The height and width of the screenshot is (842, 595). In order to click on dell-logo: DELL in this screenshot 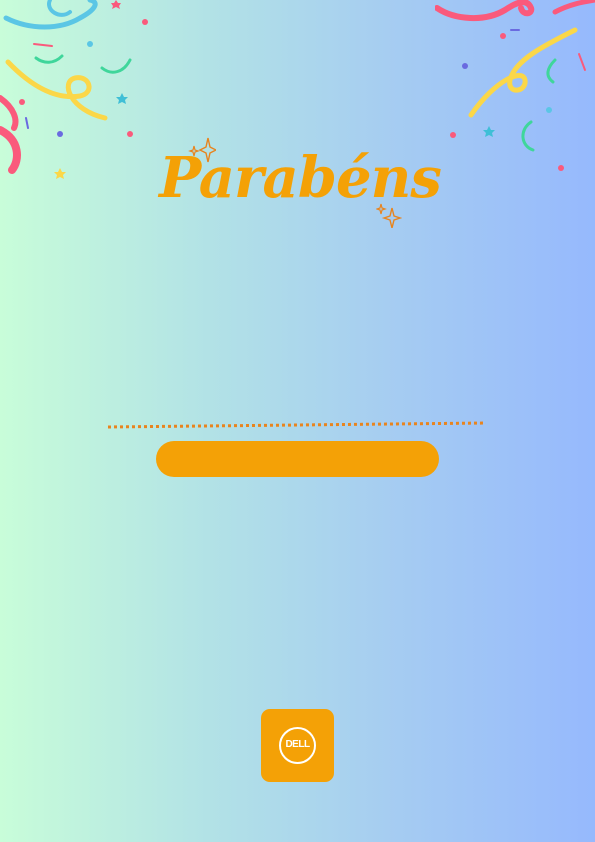, I will do `click(297, 745)`.